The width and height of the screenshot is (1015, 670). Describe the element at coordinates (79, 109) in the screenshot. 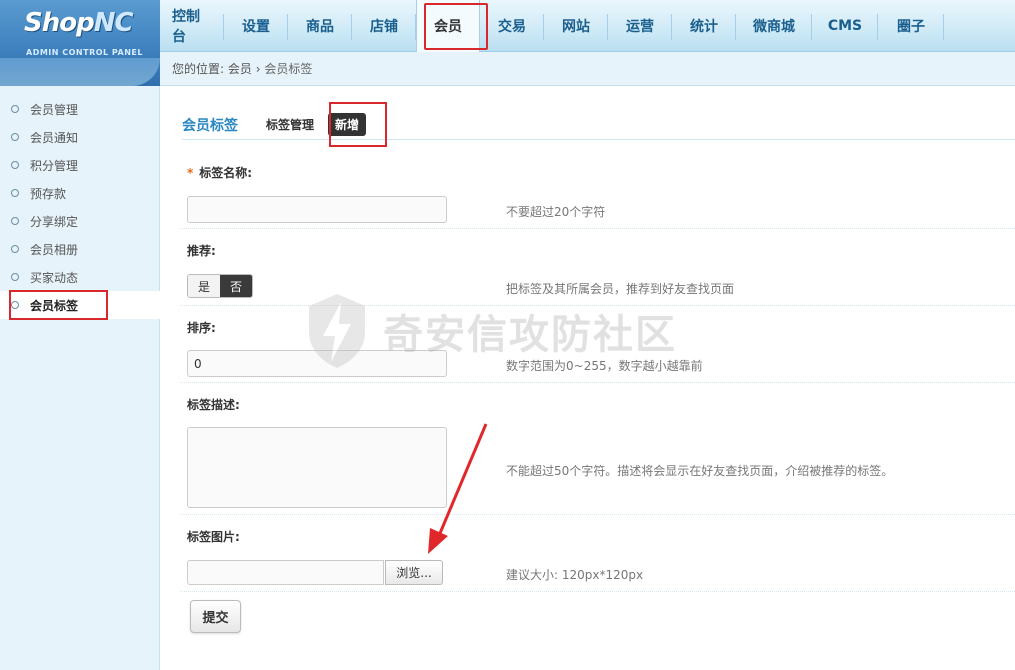

I see `sidebar-item-member-manage: 会员管理` at that location.